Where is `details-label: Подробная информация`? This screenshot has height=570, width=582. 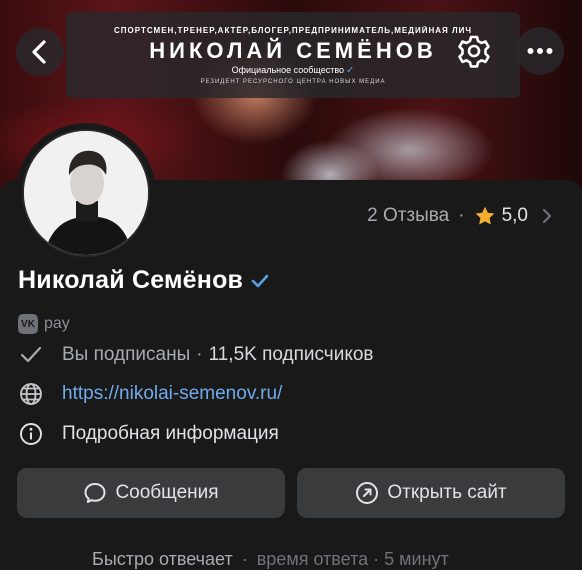
details-label: Подробная информация is located at coordinates (170, 433).